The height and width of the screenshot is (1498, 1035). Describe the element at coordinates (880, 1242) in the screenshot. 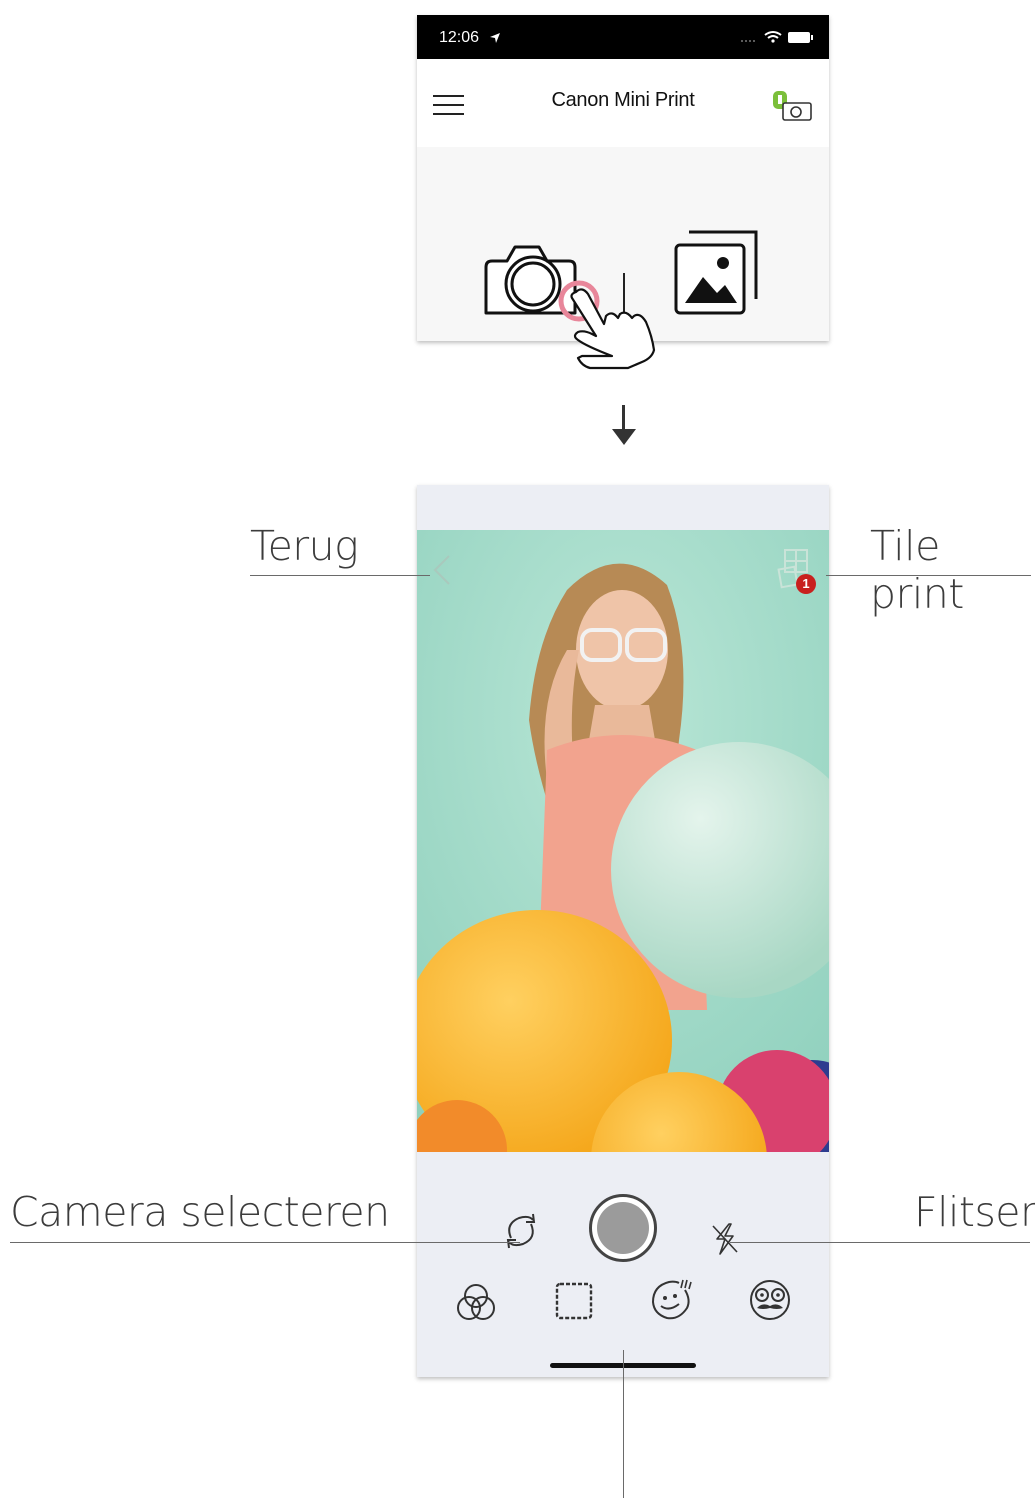

I see `callout-flash-line` at that location.